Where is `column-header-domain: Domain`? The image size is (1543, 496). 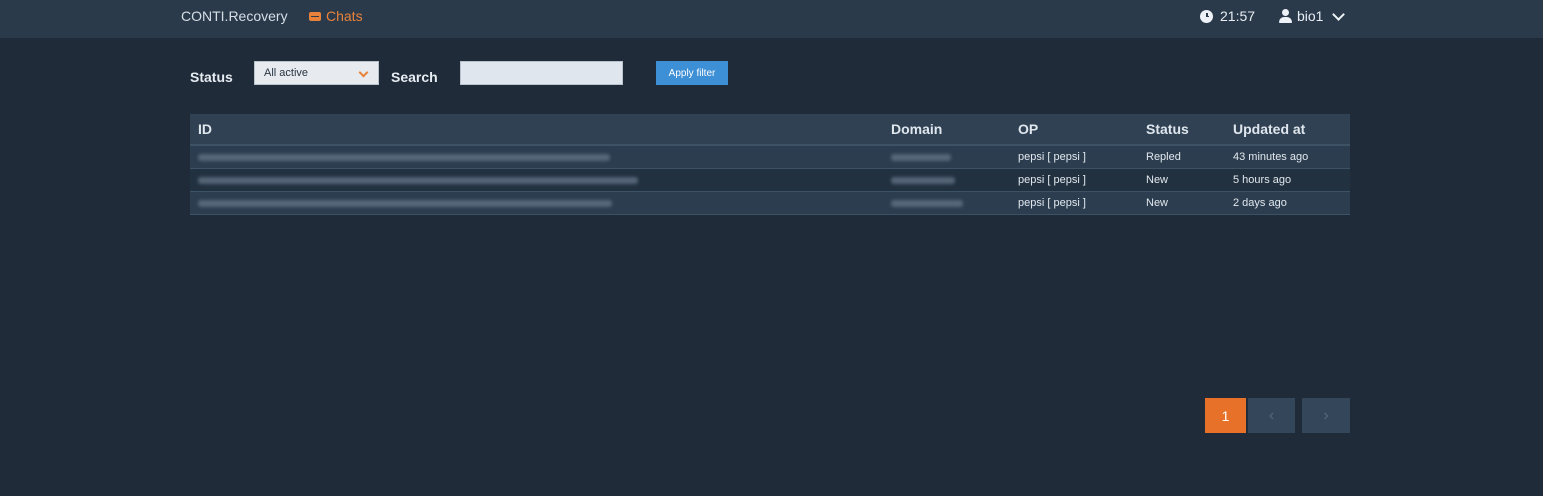 column-header-domain: Domain is located at coordinates (946, 130).